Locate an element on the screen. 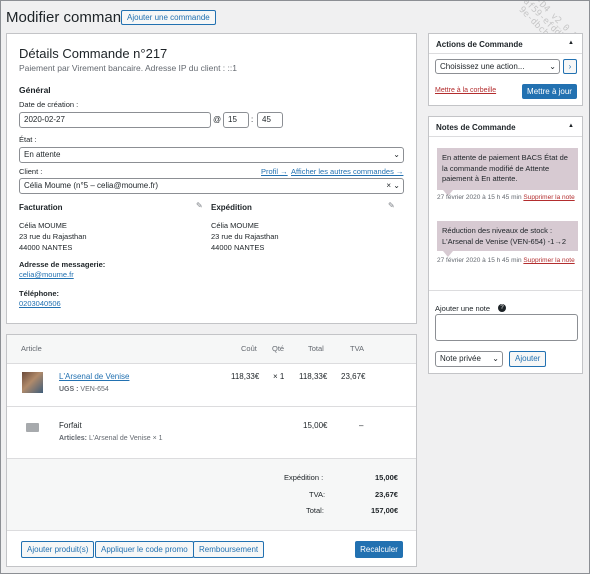 This screenshot has height=574, width=590. shipping-street: 23 rue du Rajasthan is located at coordinates (245, 236).